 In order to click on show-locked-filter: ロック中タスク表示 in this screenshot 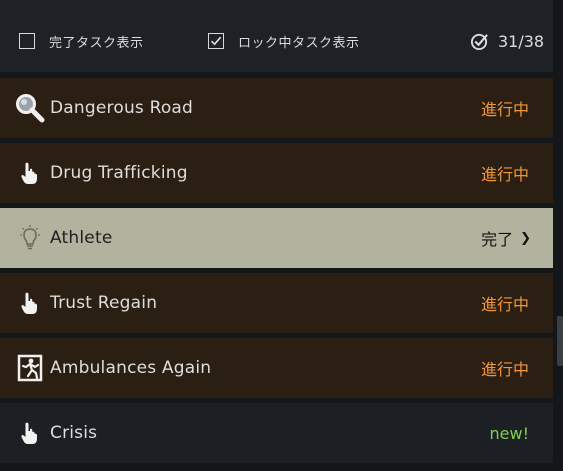, I will do `click(284, 41)`.